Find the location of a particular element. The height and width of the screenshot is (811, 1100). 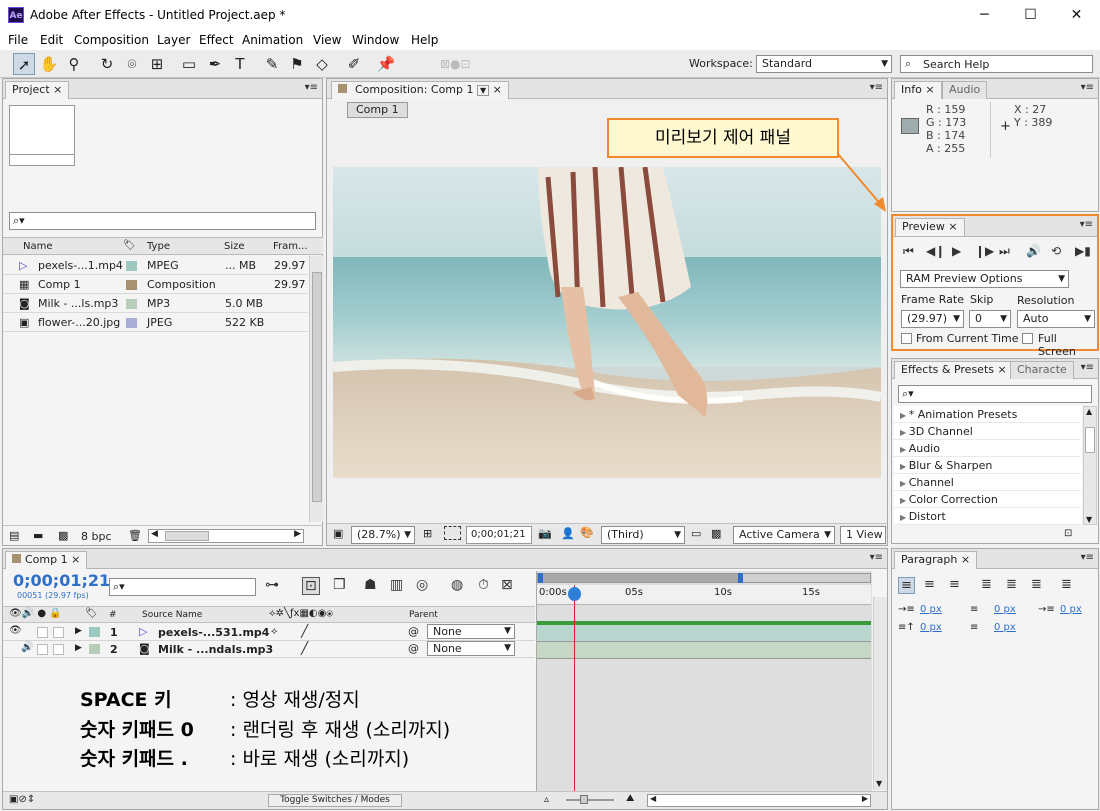

menu-layer: Layer is located at coordinates (173, 40).